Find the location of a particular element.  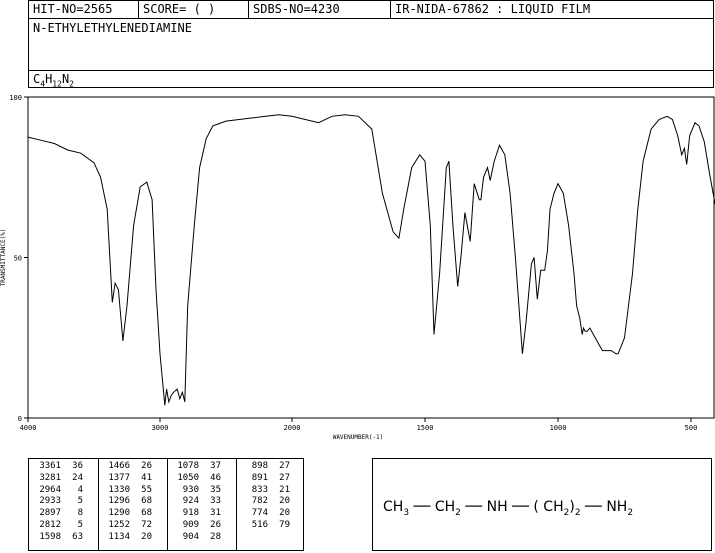

peak-row: 1377 41 is located at coordinates (126, 479).